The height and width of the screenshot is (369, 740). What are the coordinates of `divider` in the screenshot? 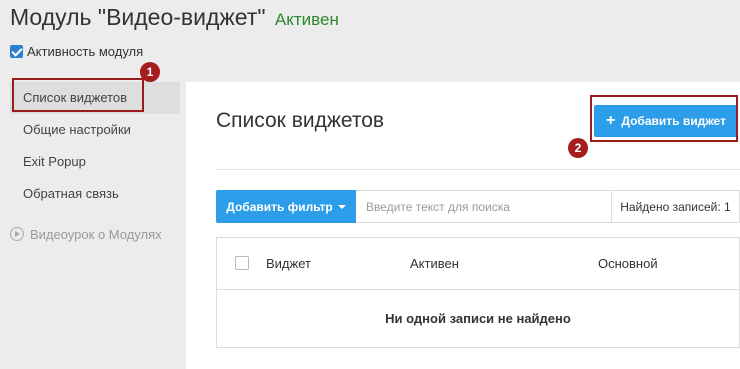 It's located at (478, 169).